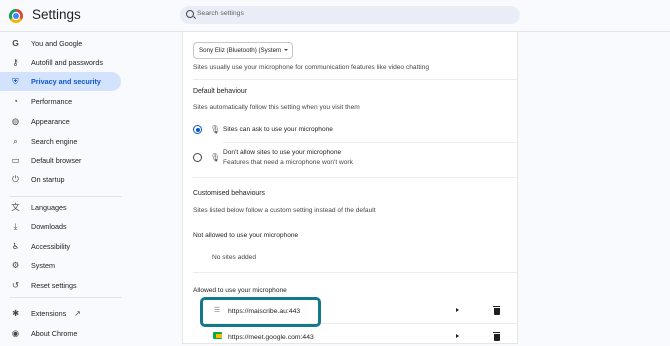 This screenshot has height=346, width=670. I want to click on top-bar: Settings Search settings, so click(335, 15).